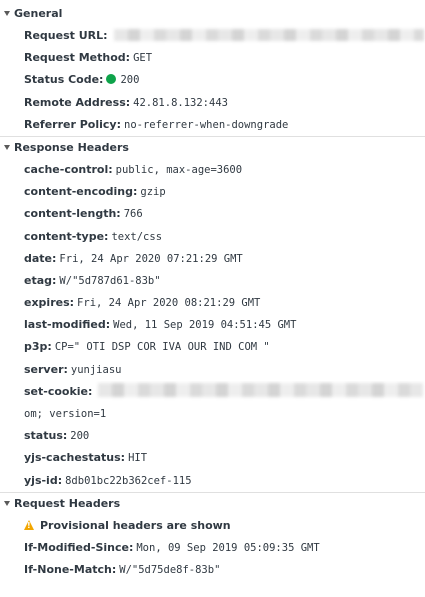 Image resolution: width=425 pixels, height=597 pixels. Describe the element at coordinates (212, 281) in the screenshot. I see `header-row: etag: W/"5d787d61-83b"` at that location.